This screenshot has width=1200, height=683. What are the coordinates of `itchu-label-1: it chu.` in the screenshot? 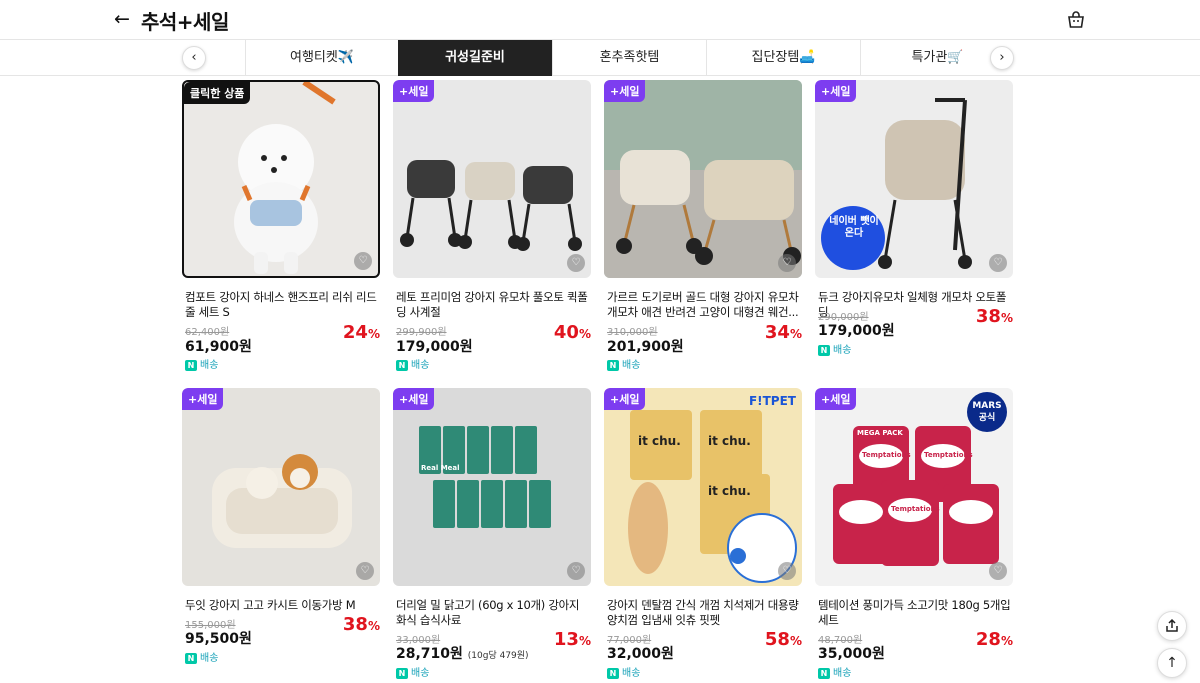 It's located at (659, 441).